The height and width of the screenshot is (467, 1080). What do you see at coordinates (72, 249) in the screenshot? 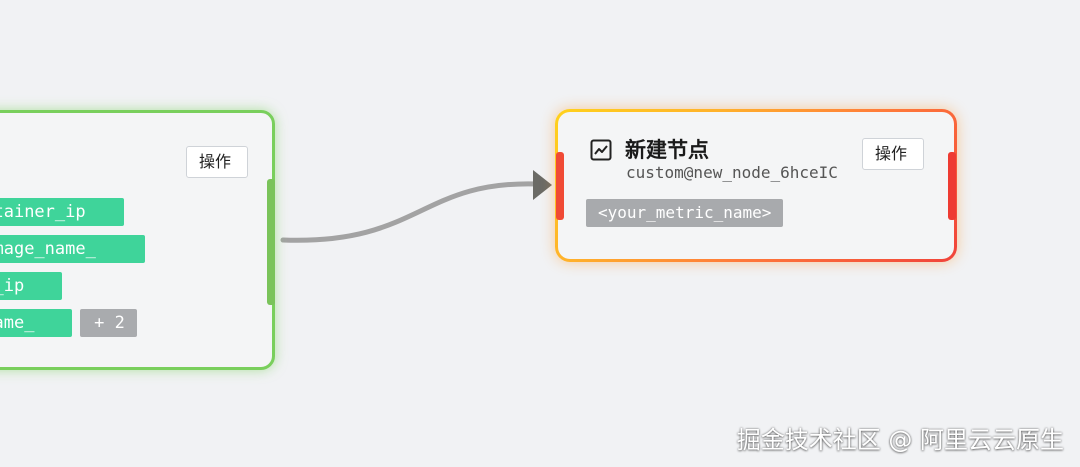
I see `source-node-tag: _image_name_` at bounding box center [72, 249].